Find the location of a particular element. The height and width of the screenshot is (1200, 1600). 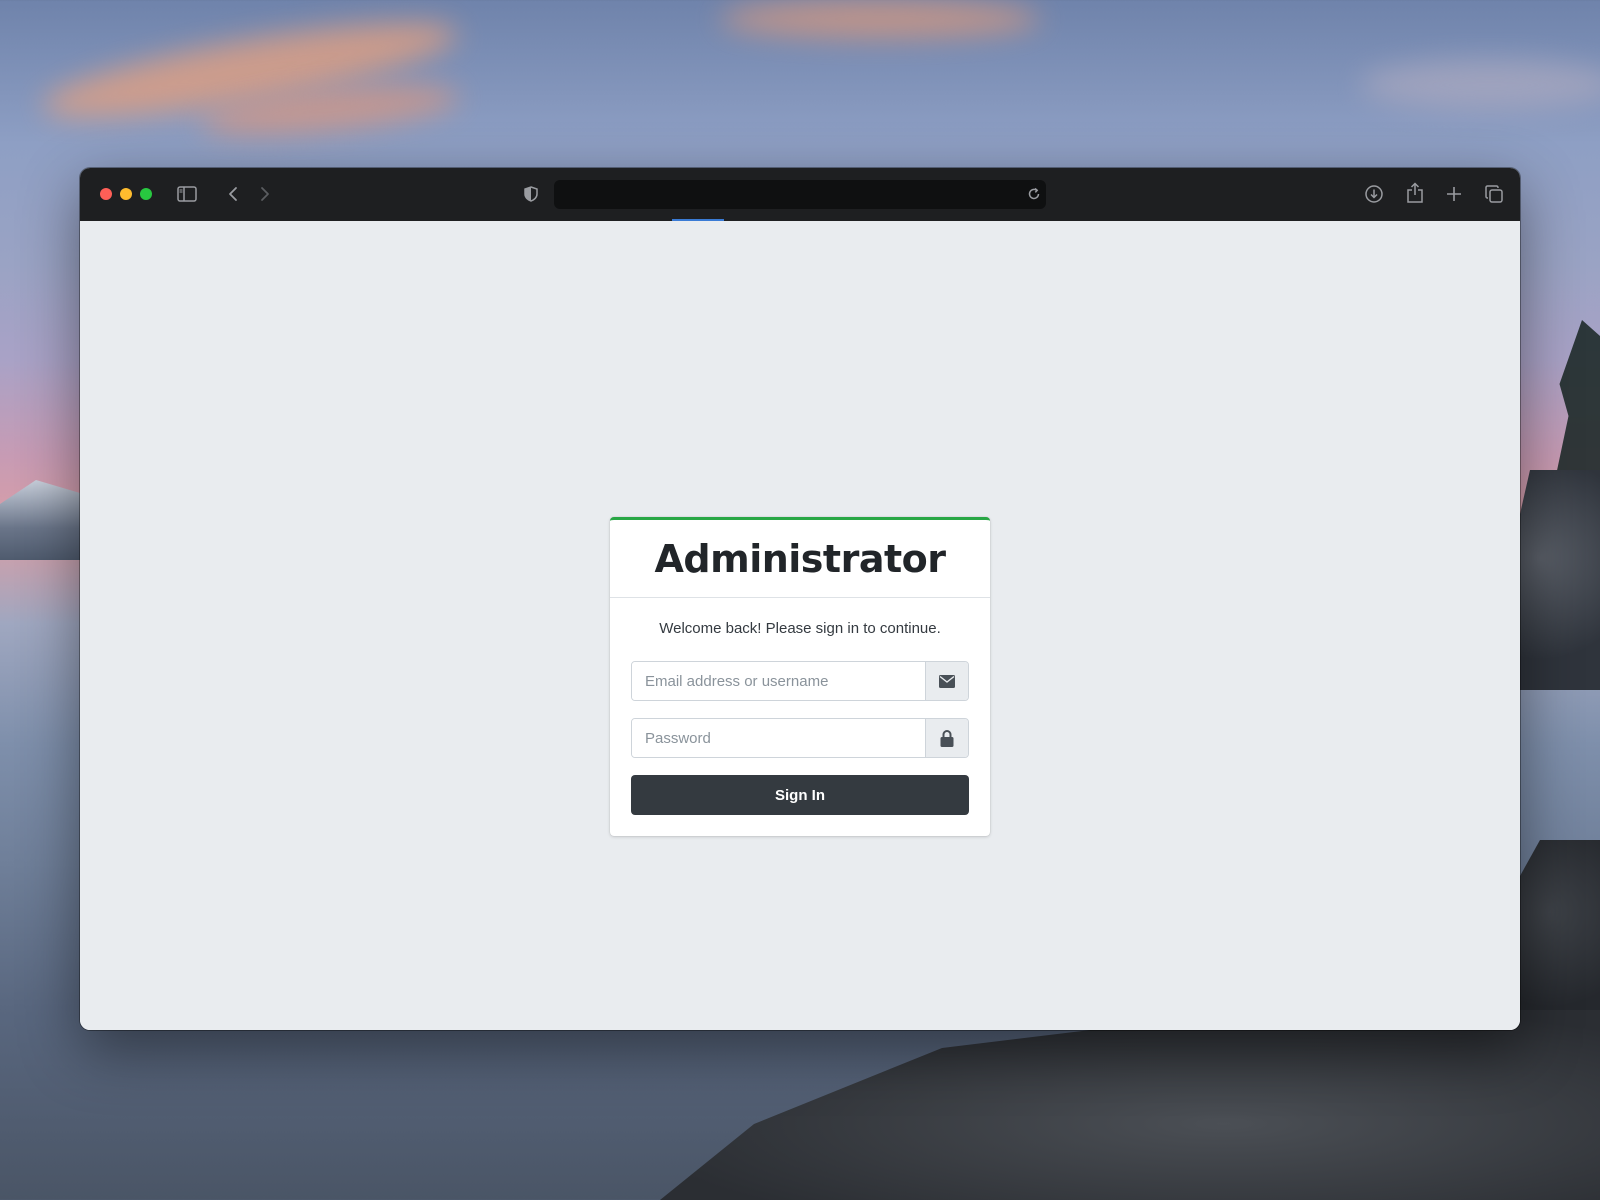

sign-in-button: Sign In is located at coordinates (800, 795).